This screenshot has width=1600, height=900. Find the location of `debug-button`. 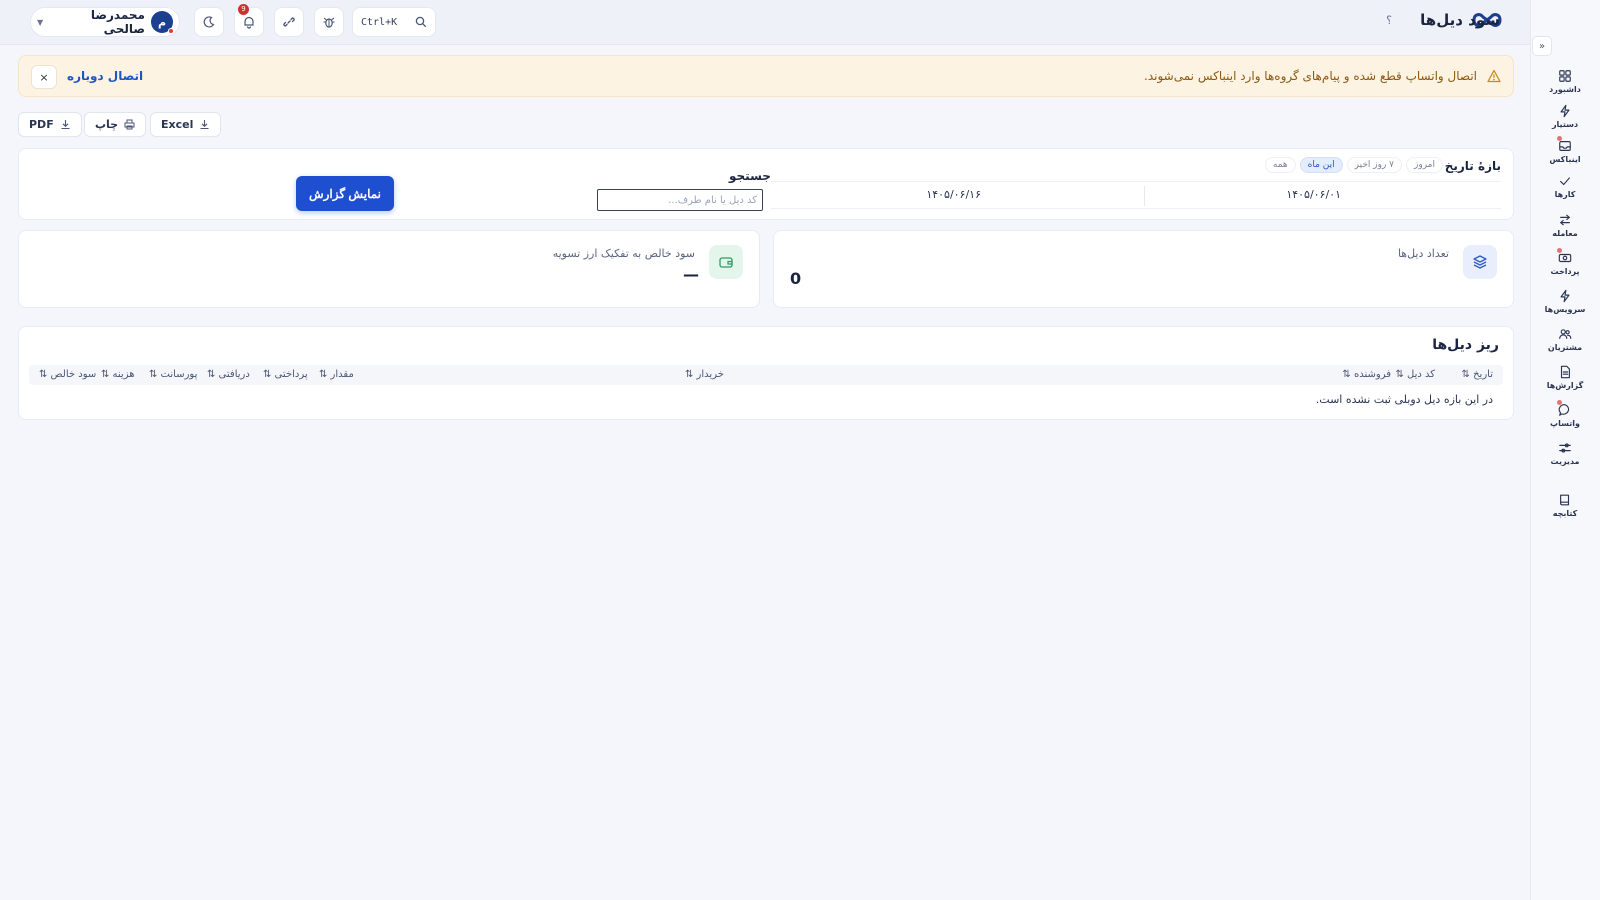

debug-button is located at coordinates (329, 22).